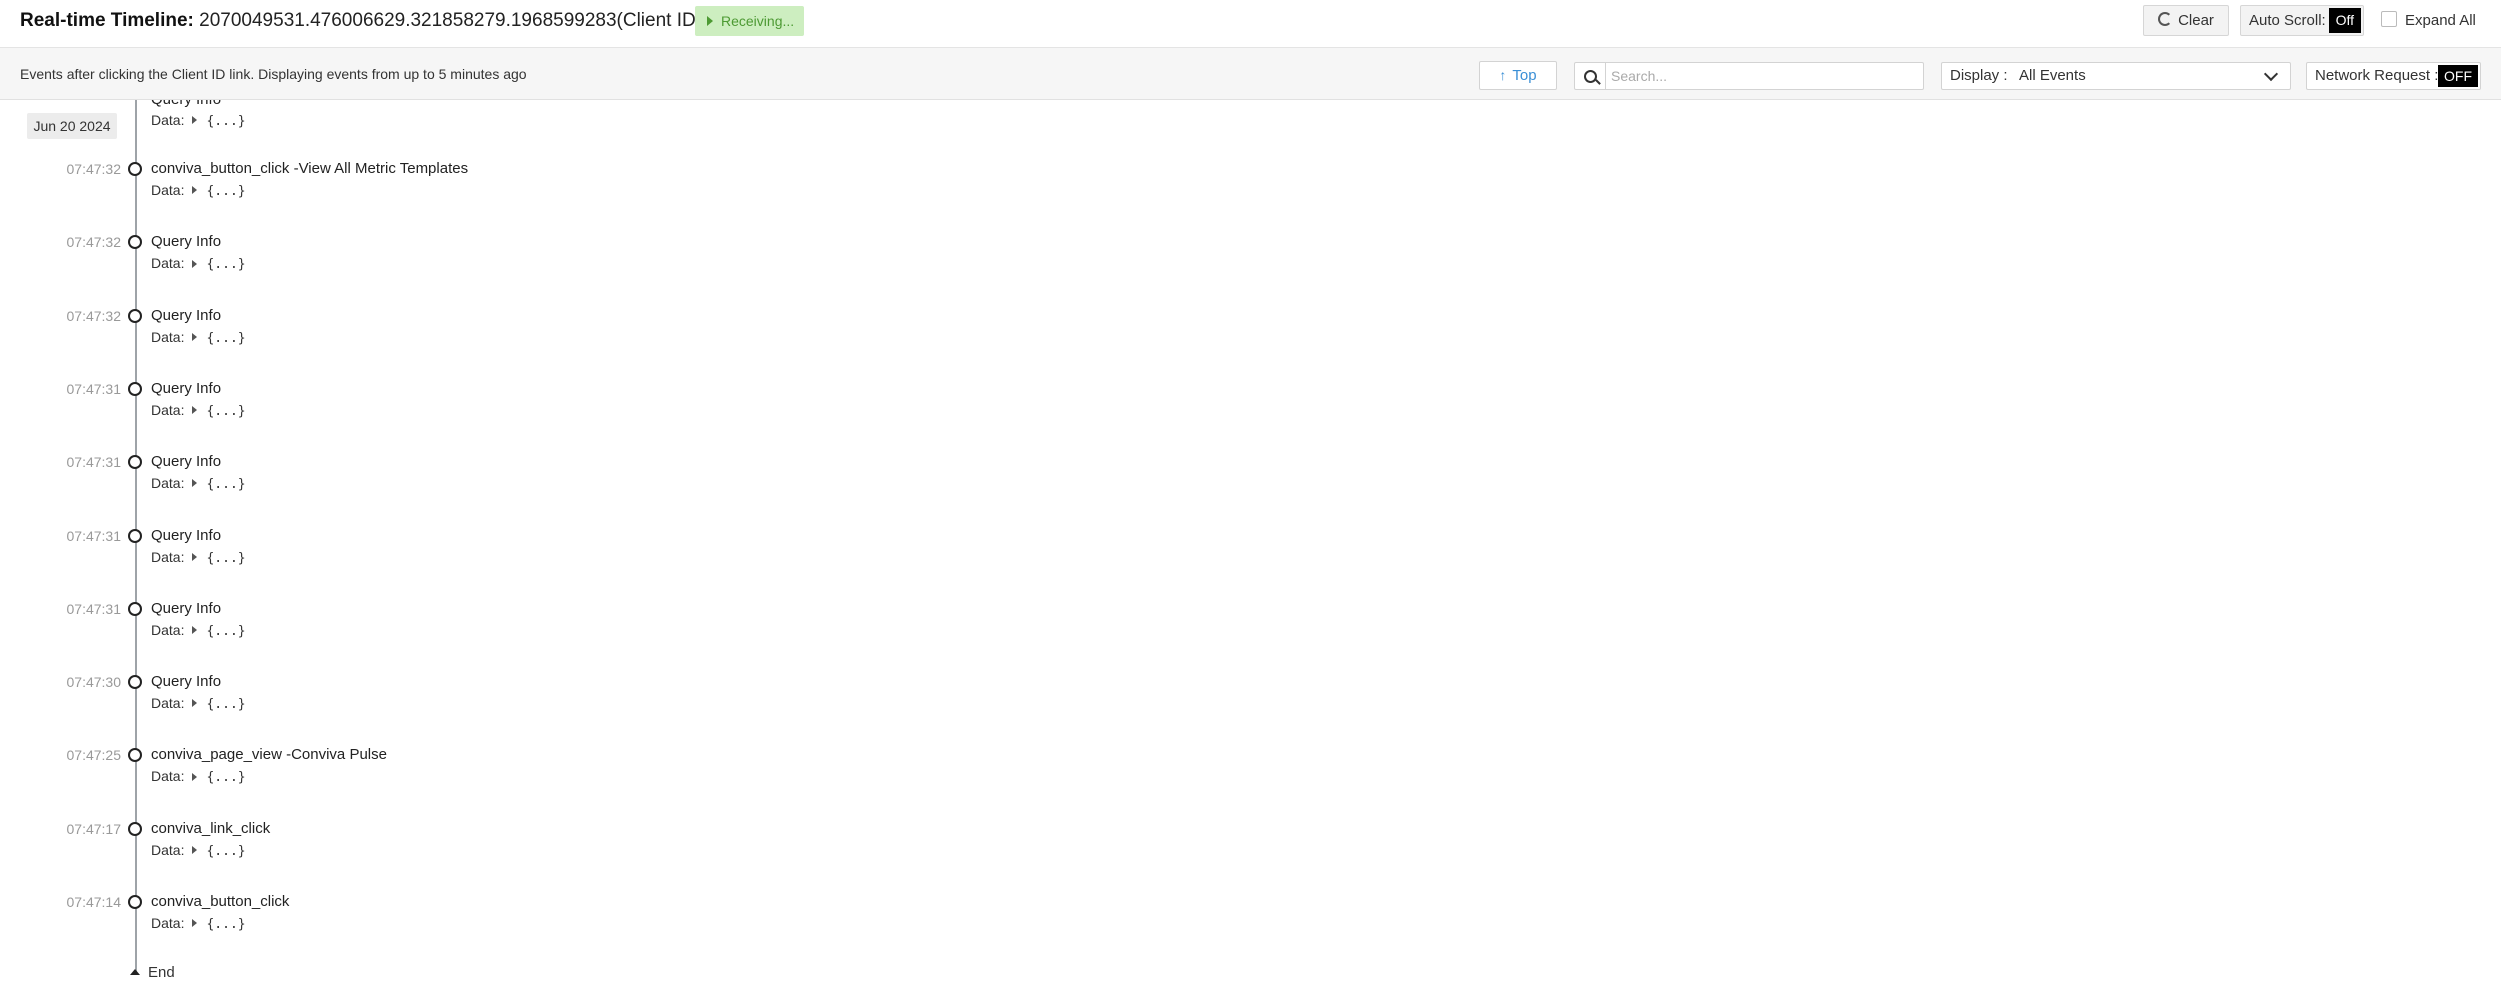 This screenshot has width=2501, height=1003. I want to click on event-name: conviva_page_view -Conviva Pulse, so click(269, 755).